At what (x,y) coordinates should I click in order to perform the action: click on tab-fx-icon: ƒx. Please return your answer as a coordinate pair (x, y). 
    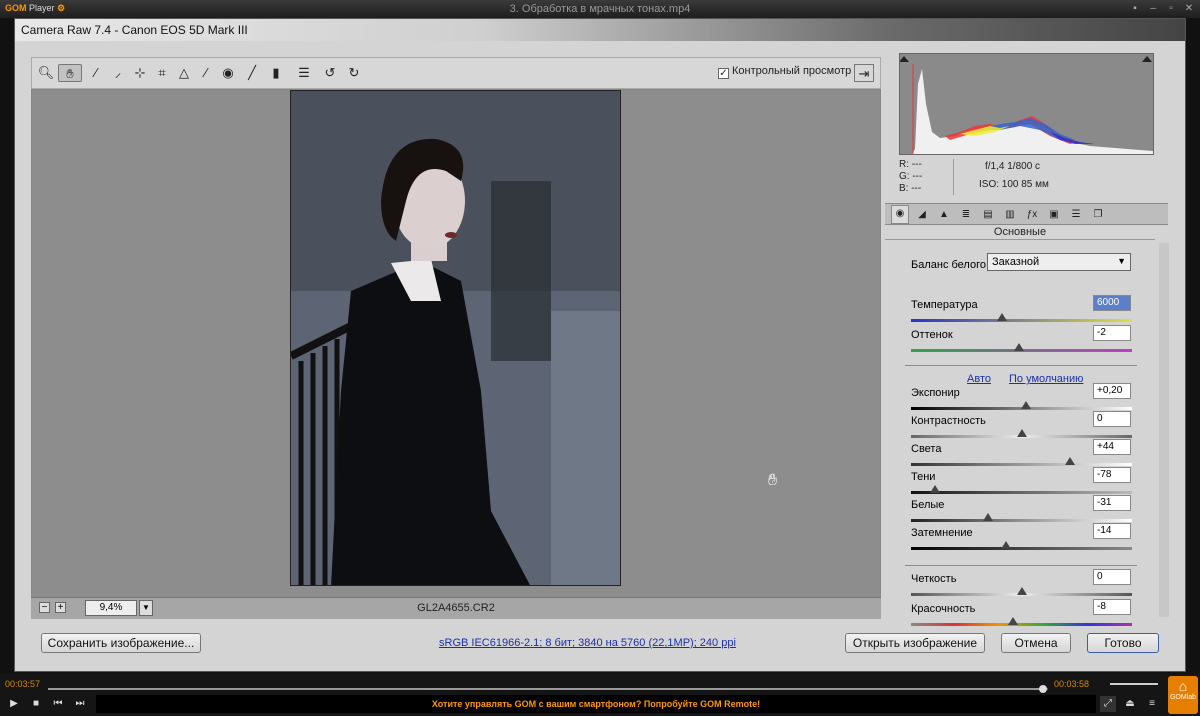
    Looking at the image, I should click on (1032, 214).